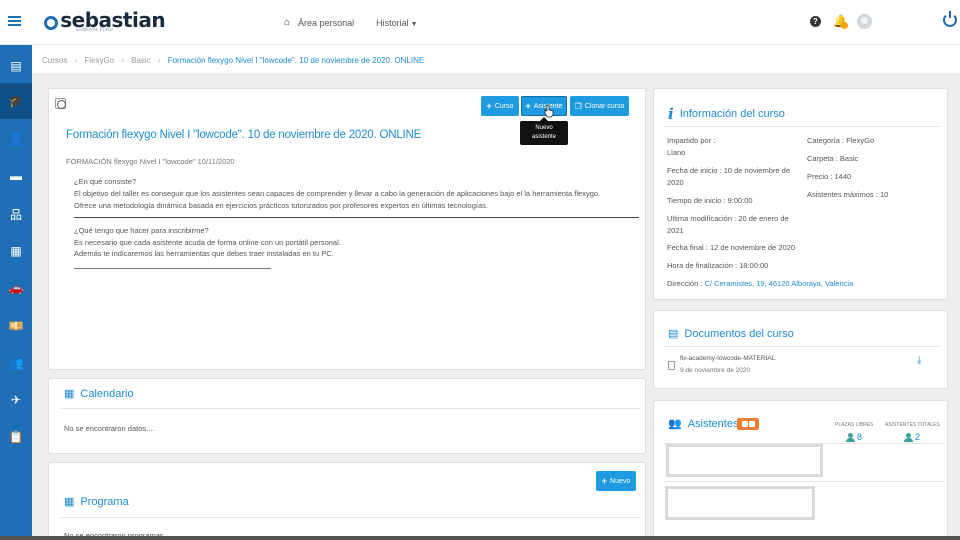 The image size is (960, 540). I want to click on users-icon: 👥, so click(675, 424).